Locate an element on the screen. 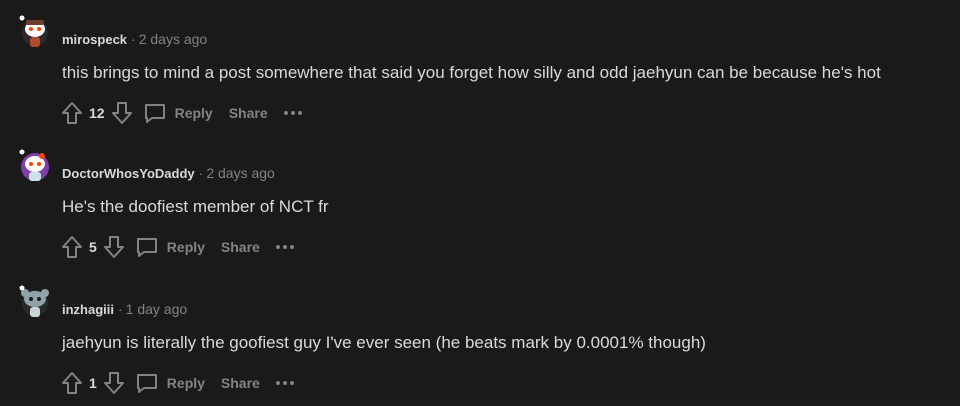 This screenshot has width=960, height=406. comment-actions: 12 Reply Share is located at coordinates (183, 113).